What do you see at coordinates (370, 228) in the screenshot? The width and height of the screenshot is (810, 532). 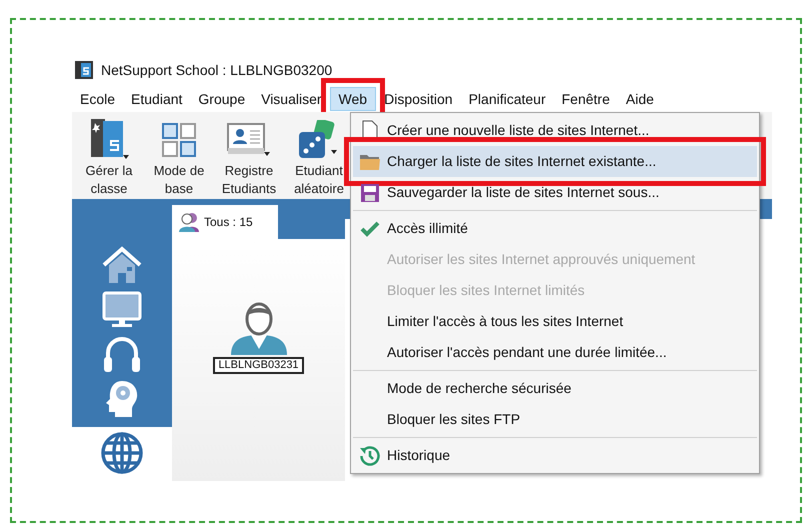 I see `check-icon` at bounding box center [370, 228].